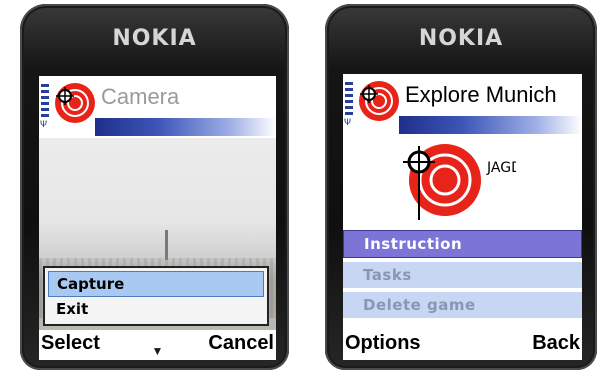  I want to click on softkey-select: Select, so click(70, 343).